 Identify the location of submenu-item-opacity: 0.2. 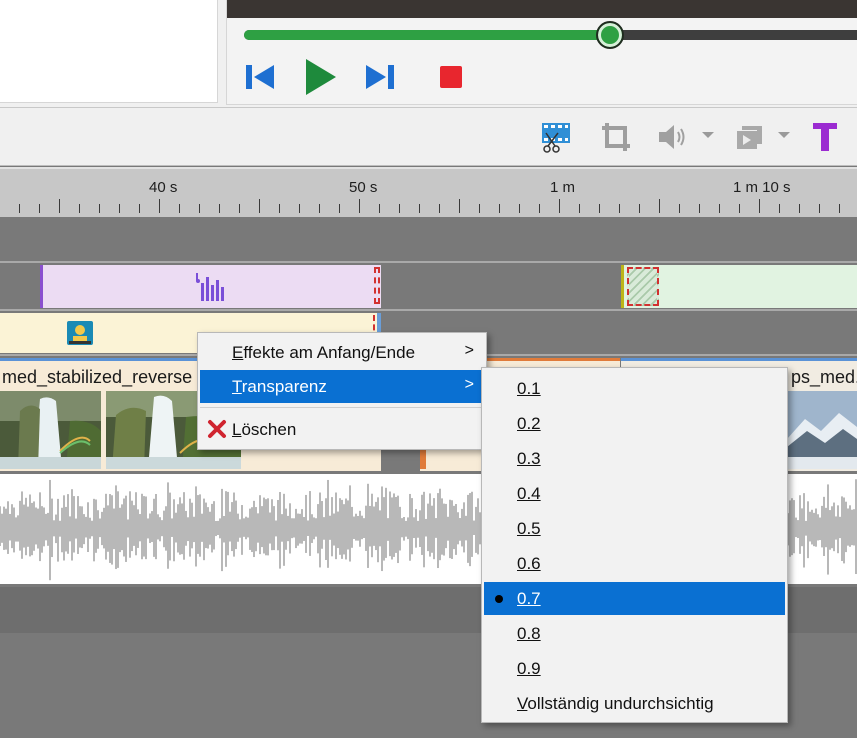
(634, 423).